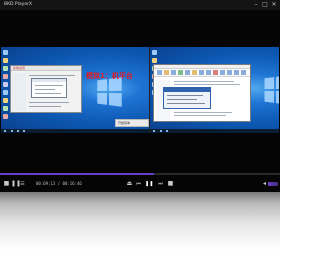  I want to click on maximize-button: □, so click(265, 5).